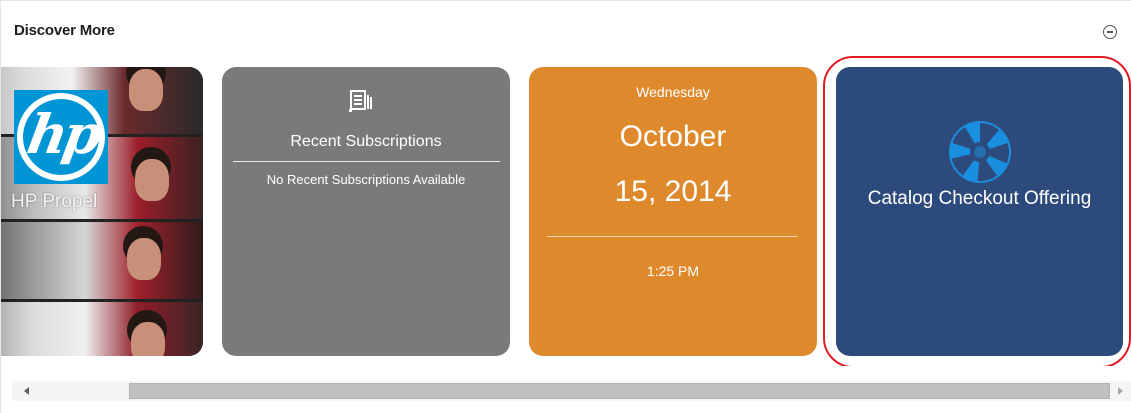 This screenshot has height=413, width=1131. What do you see at coordinates (980, 152) in the screenshot?
I see `swirl-logo-icon` at bounding box center [980, 152].